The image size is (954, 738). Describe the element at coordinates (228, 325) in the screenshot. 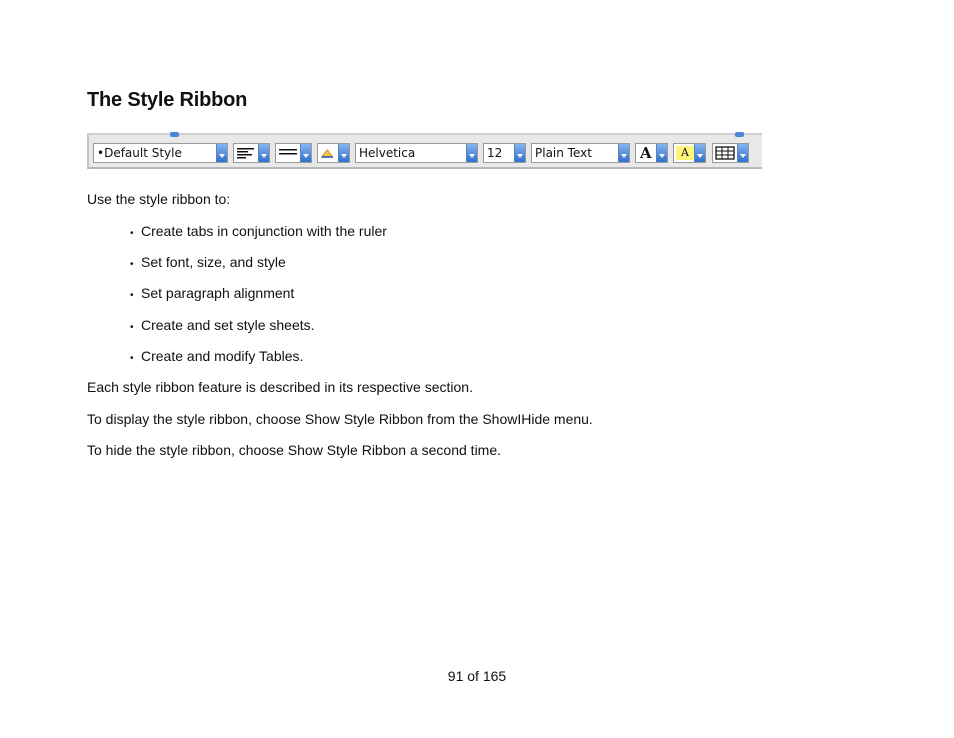

I see `bullet-text: Create and set style sheets.` at that location.